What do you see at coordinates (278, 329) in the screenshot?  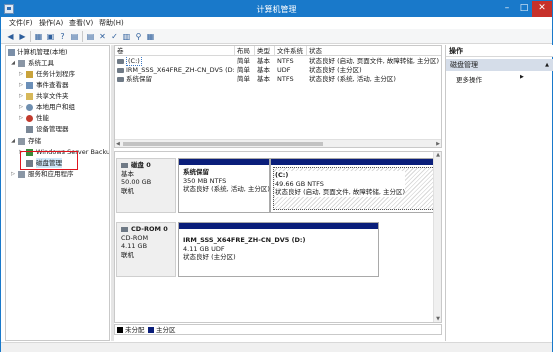 I see `legend: 未分配 主分区` at bounding box center [278, 329].